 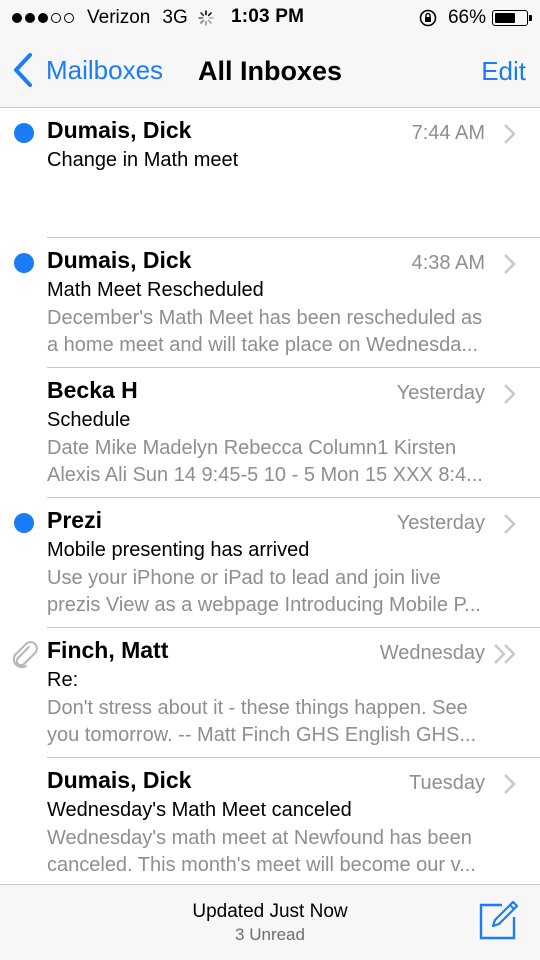 What do you see at coordinates (448, 263) in the screenshot?
I see `message-time: 4:38 AM` at bounding box center [448, 263].